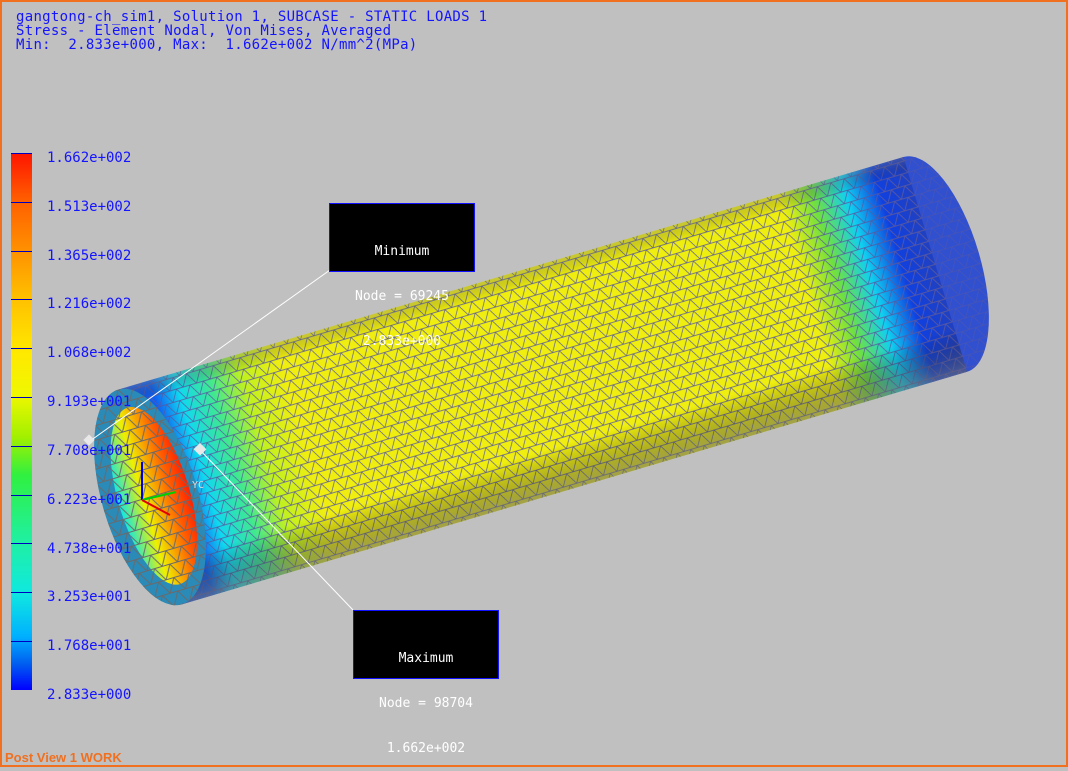 The image size is (1068, 771). What do you see at coordinates (426, 703) in the screenshot?
I see `maximum-node: Node = 98704` at bounding box center [426, 703].